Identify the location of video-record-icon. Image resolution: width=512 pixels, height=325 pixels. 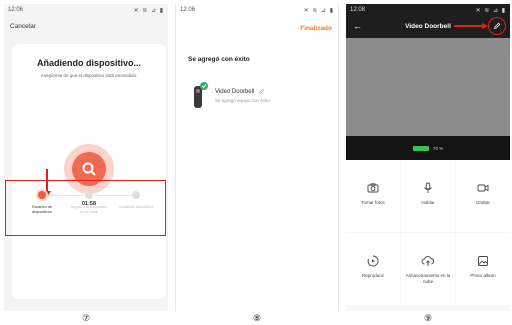
(483, 188).